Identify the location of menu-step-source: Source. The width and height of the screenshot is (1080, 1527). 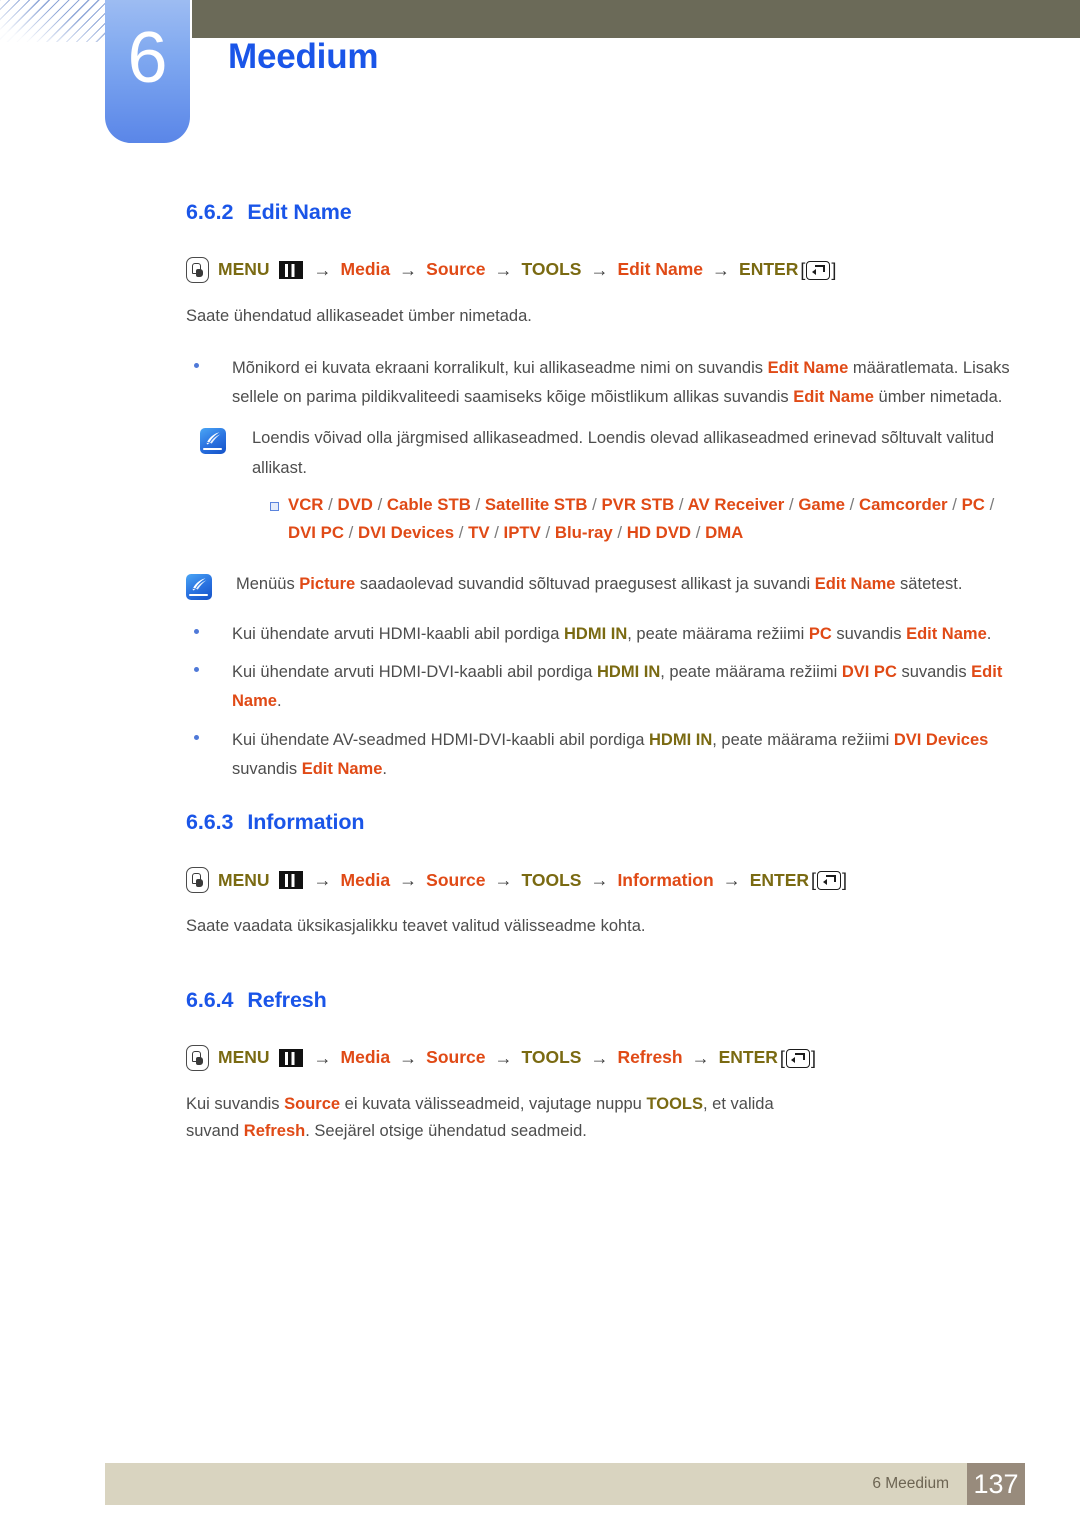
(456, 879).